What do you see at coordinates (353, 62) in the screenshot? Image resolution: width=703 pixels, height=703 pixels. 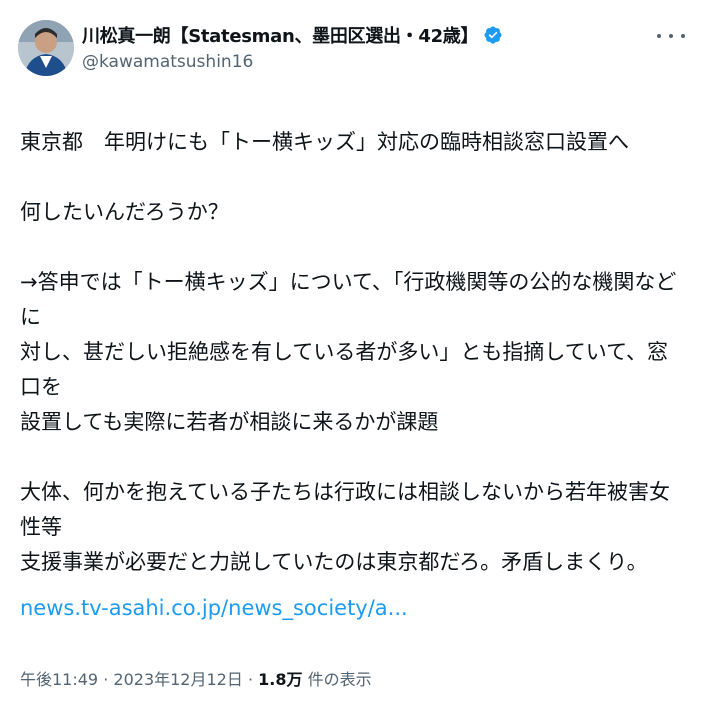 I see `author-handle: @kawamatsushin16` at bounding box center [353, 62].